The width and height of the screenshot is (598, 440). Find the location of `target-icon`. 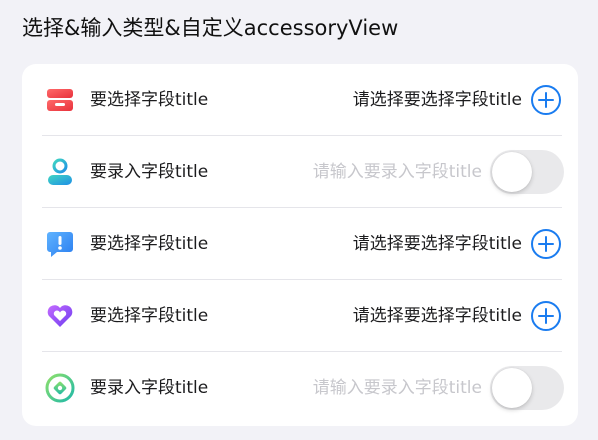

target-icon is located at coordinates (60, 388).